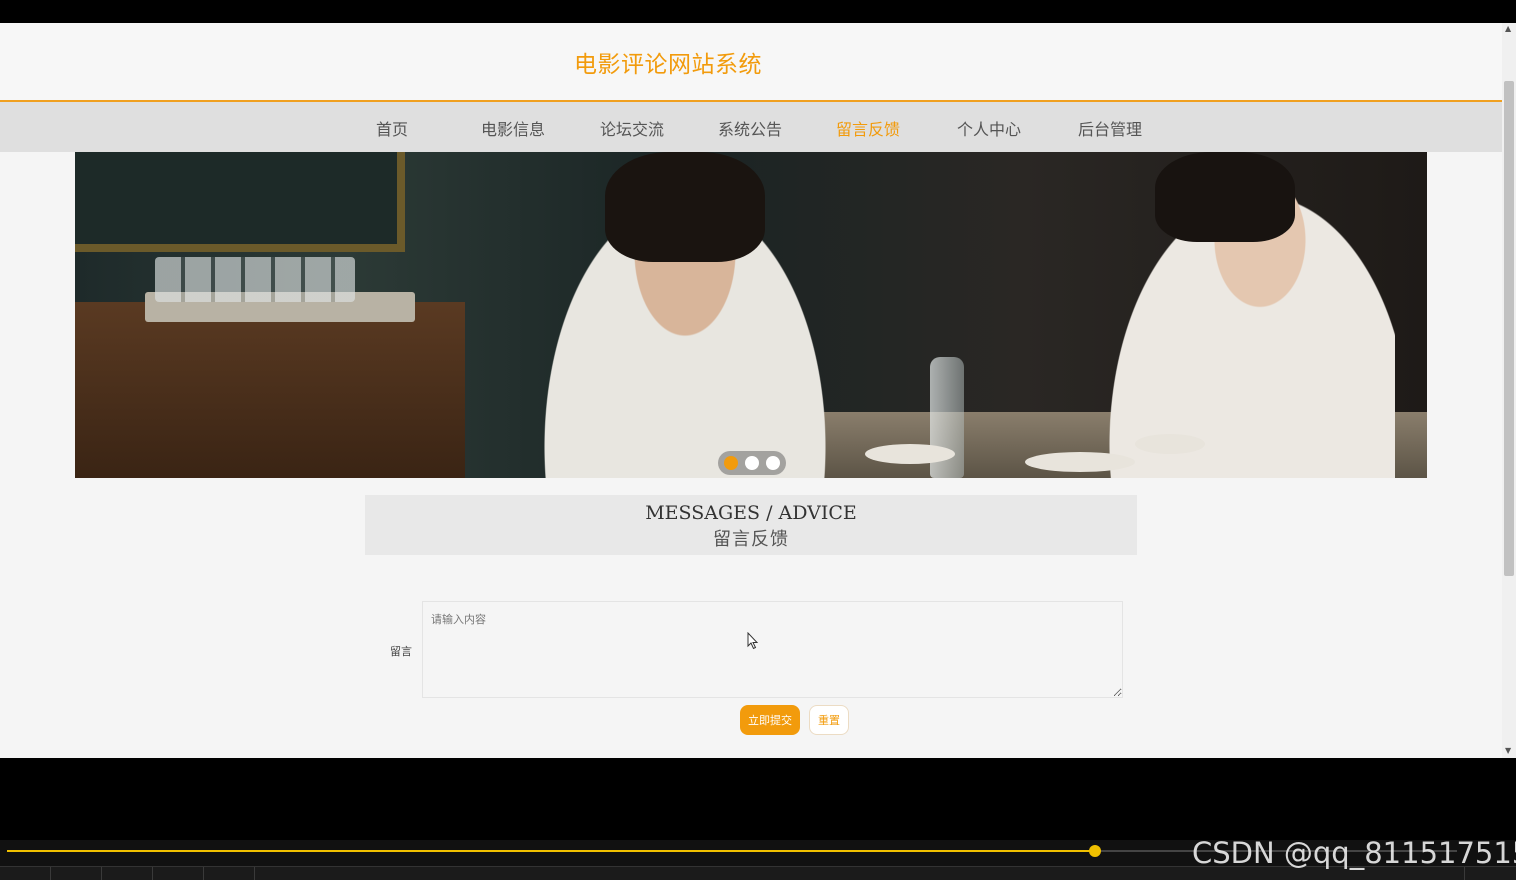 The width and height of the screenshot is (1516, 880). What do you see at coordinates (1110, 128) in the screenshot?
I see `nav-item-admin: 后台管理` at bounding box center [1110, 128].